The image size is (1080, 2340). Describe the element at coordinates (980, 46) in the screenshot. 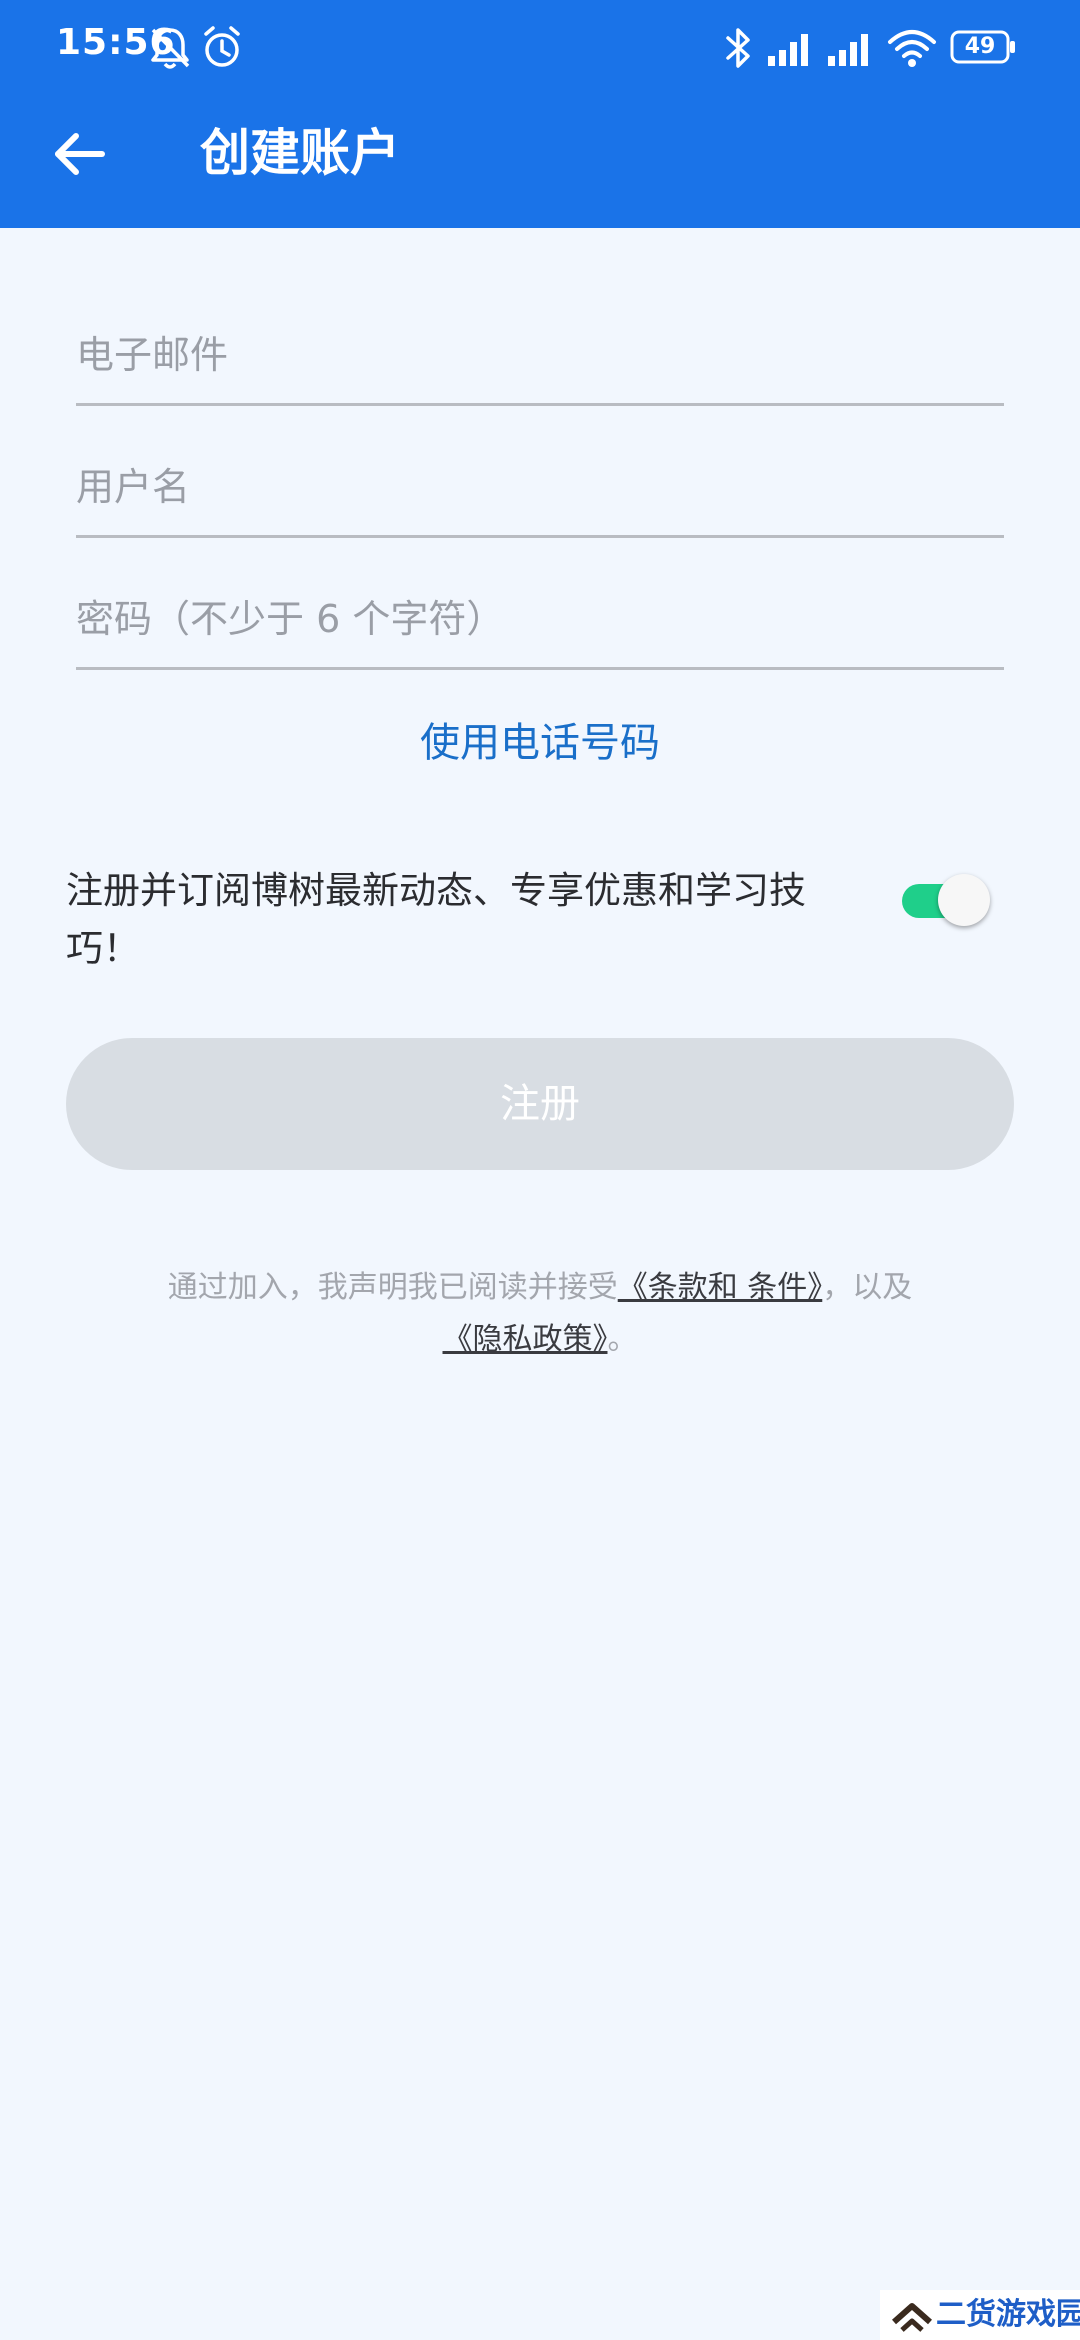

I see `battery-level: 49` at that location.